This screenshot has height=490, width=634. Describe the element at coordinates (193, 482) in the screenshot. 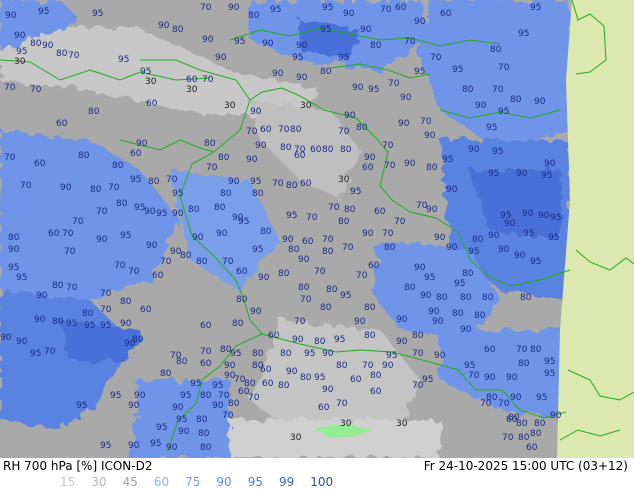

I see `legend-item-75: 75` at that location.